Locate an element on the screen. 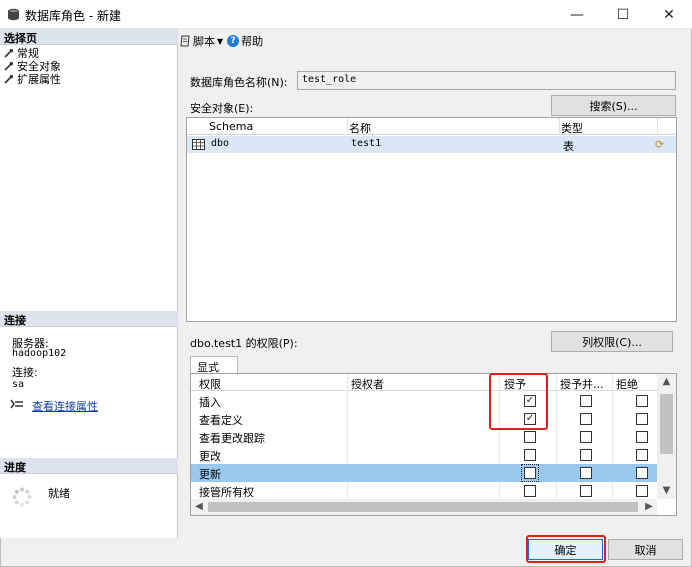  script-button: 脚本 ▼ is located at coordinates (201, 41).